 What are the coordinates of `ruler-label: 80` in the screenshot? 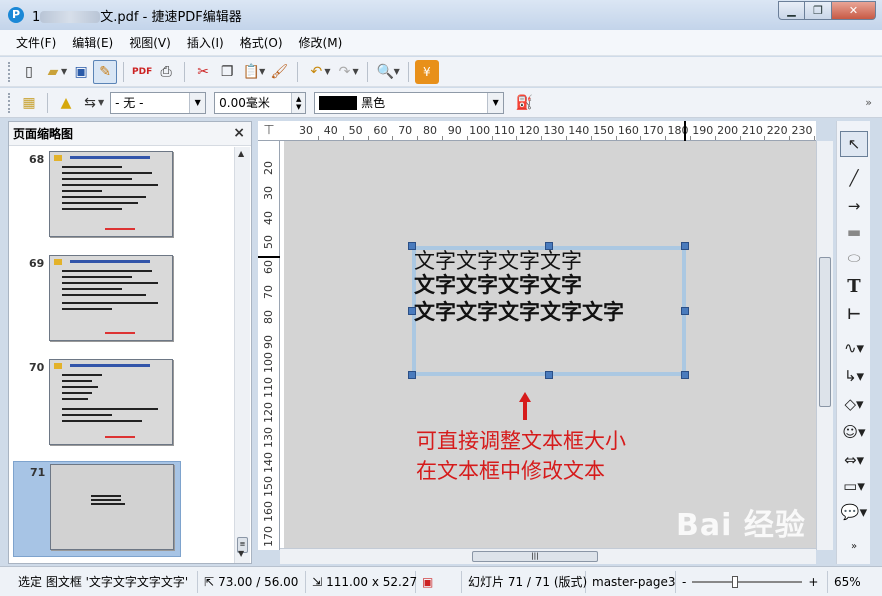 It's located at (430, 130).